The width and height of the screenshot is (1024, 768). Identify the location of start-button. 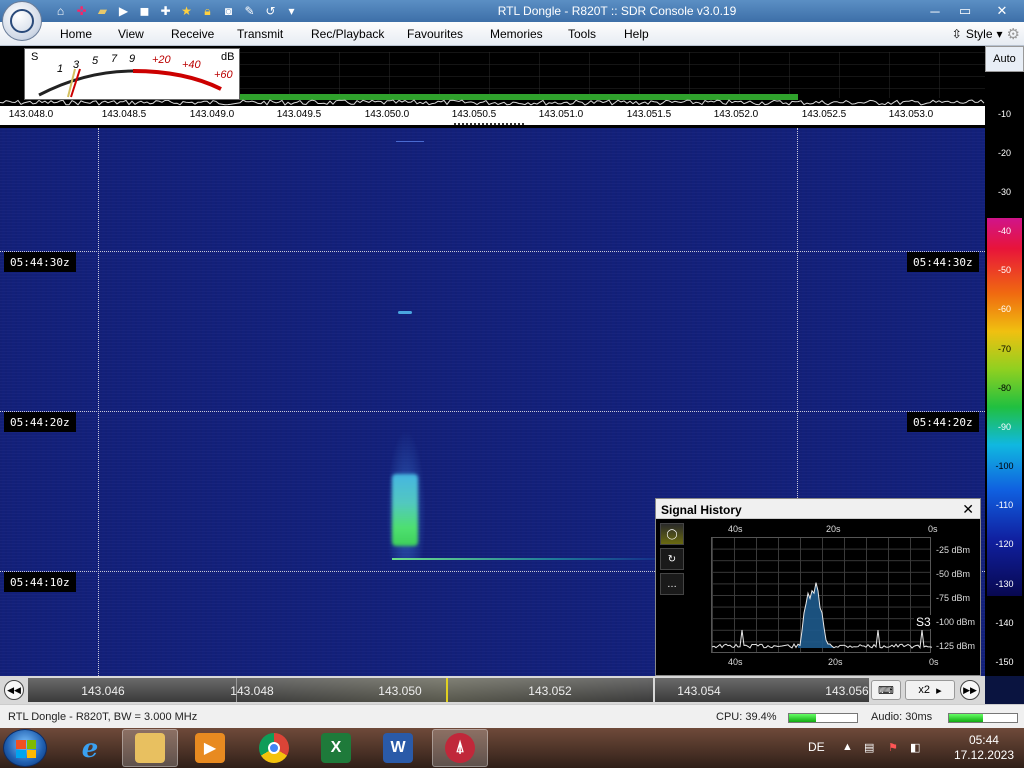
(25, 748).